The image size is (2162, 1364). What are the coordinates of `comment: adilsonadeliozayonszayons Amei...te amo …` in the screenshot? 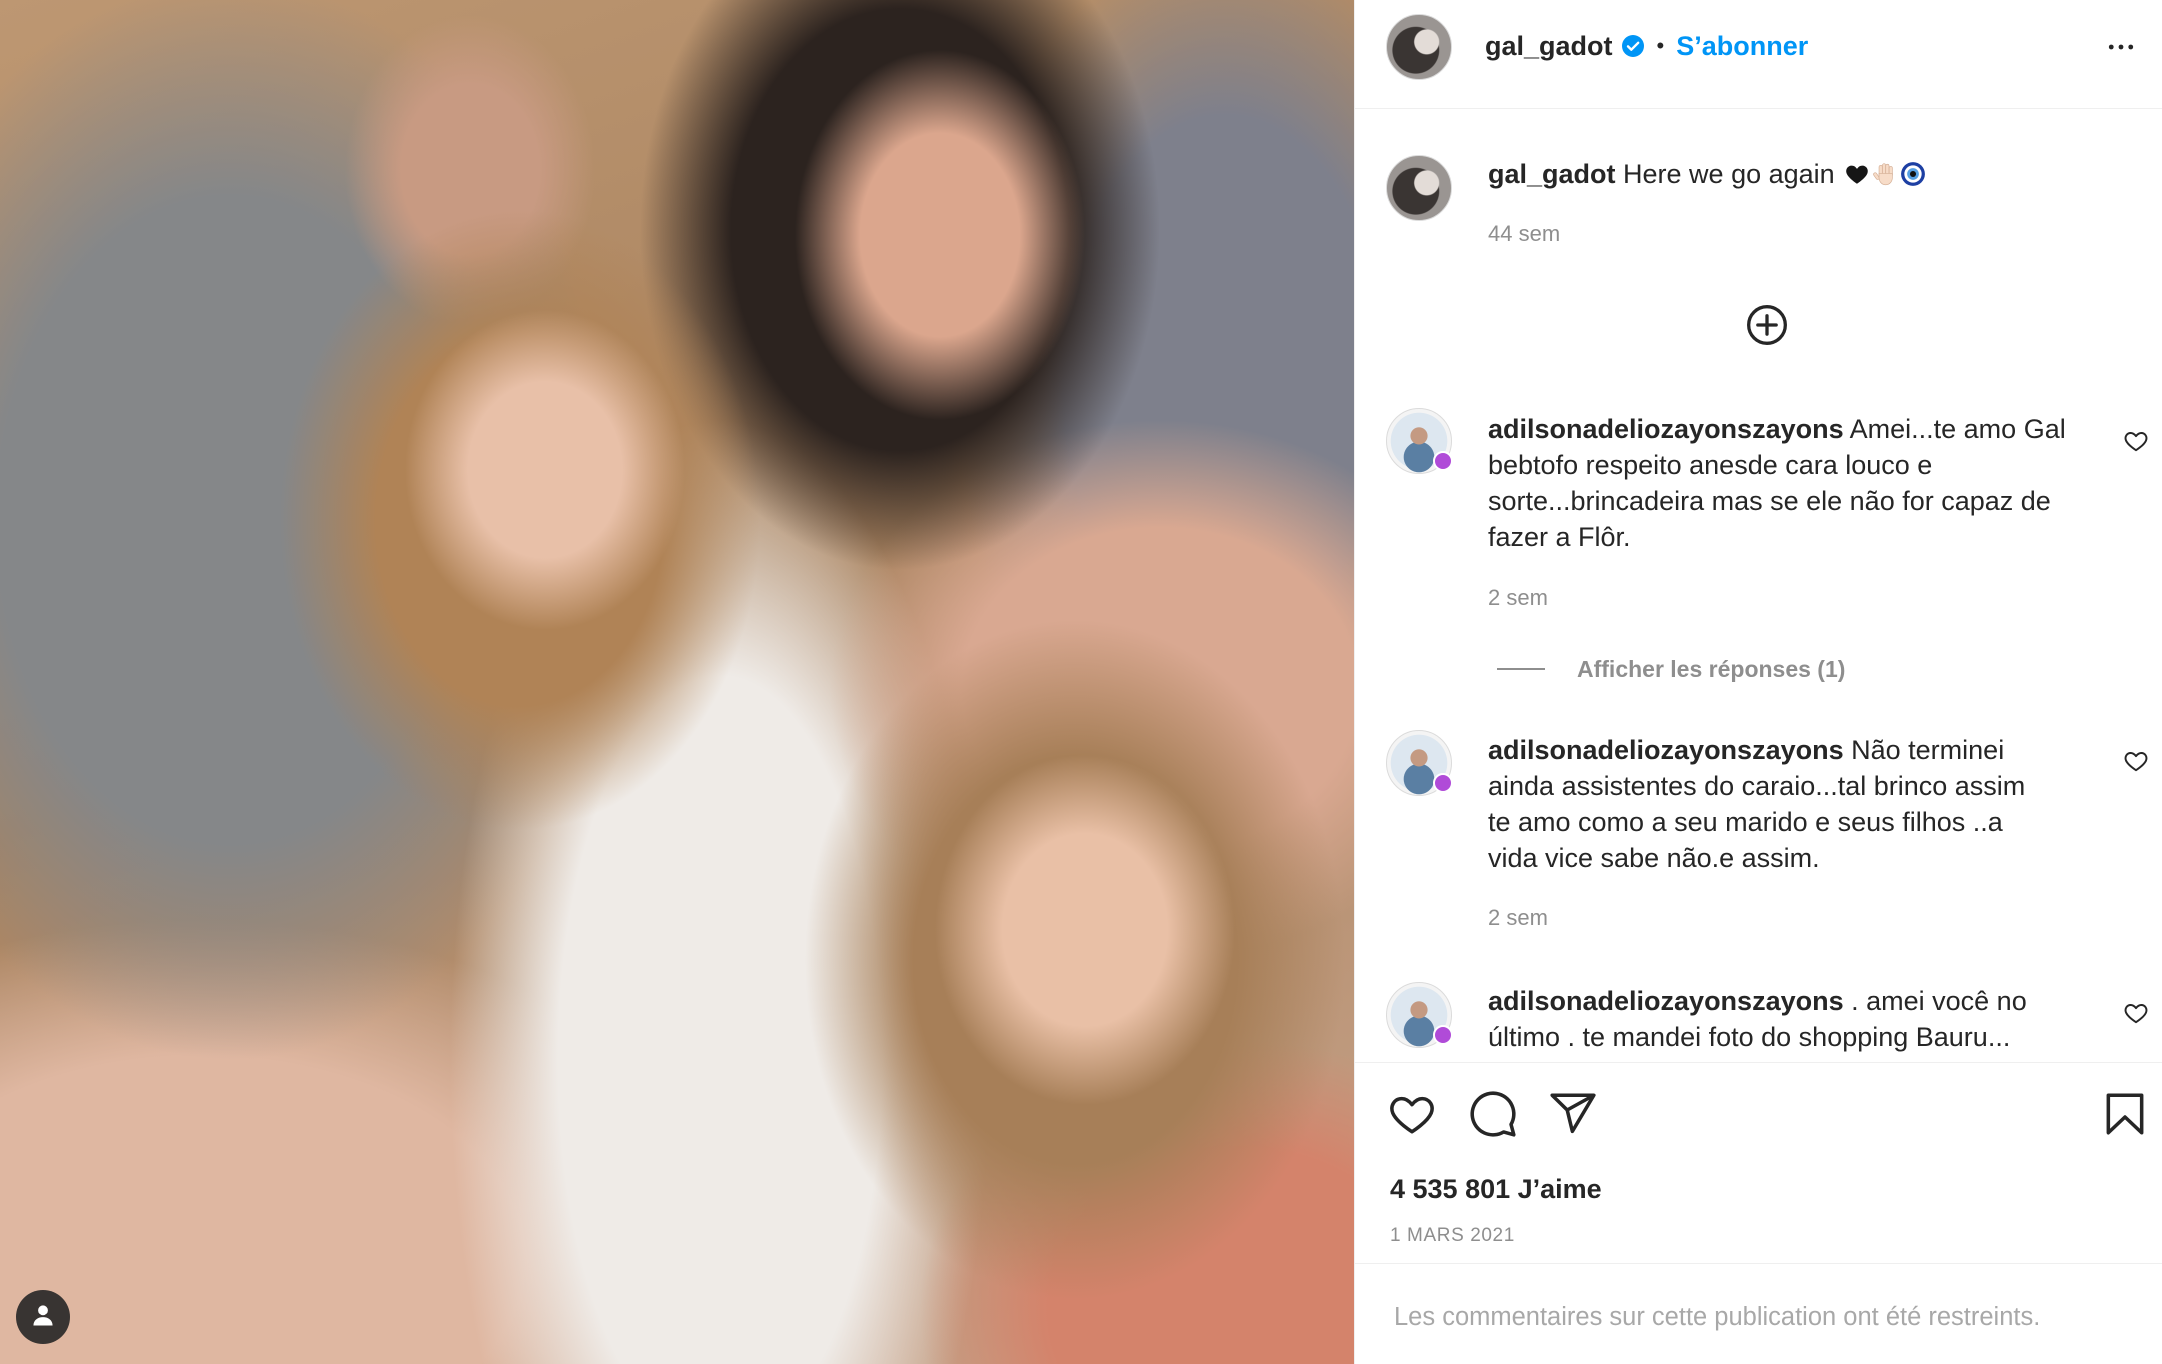 It's located at (1777, 483).